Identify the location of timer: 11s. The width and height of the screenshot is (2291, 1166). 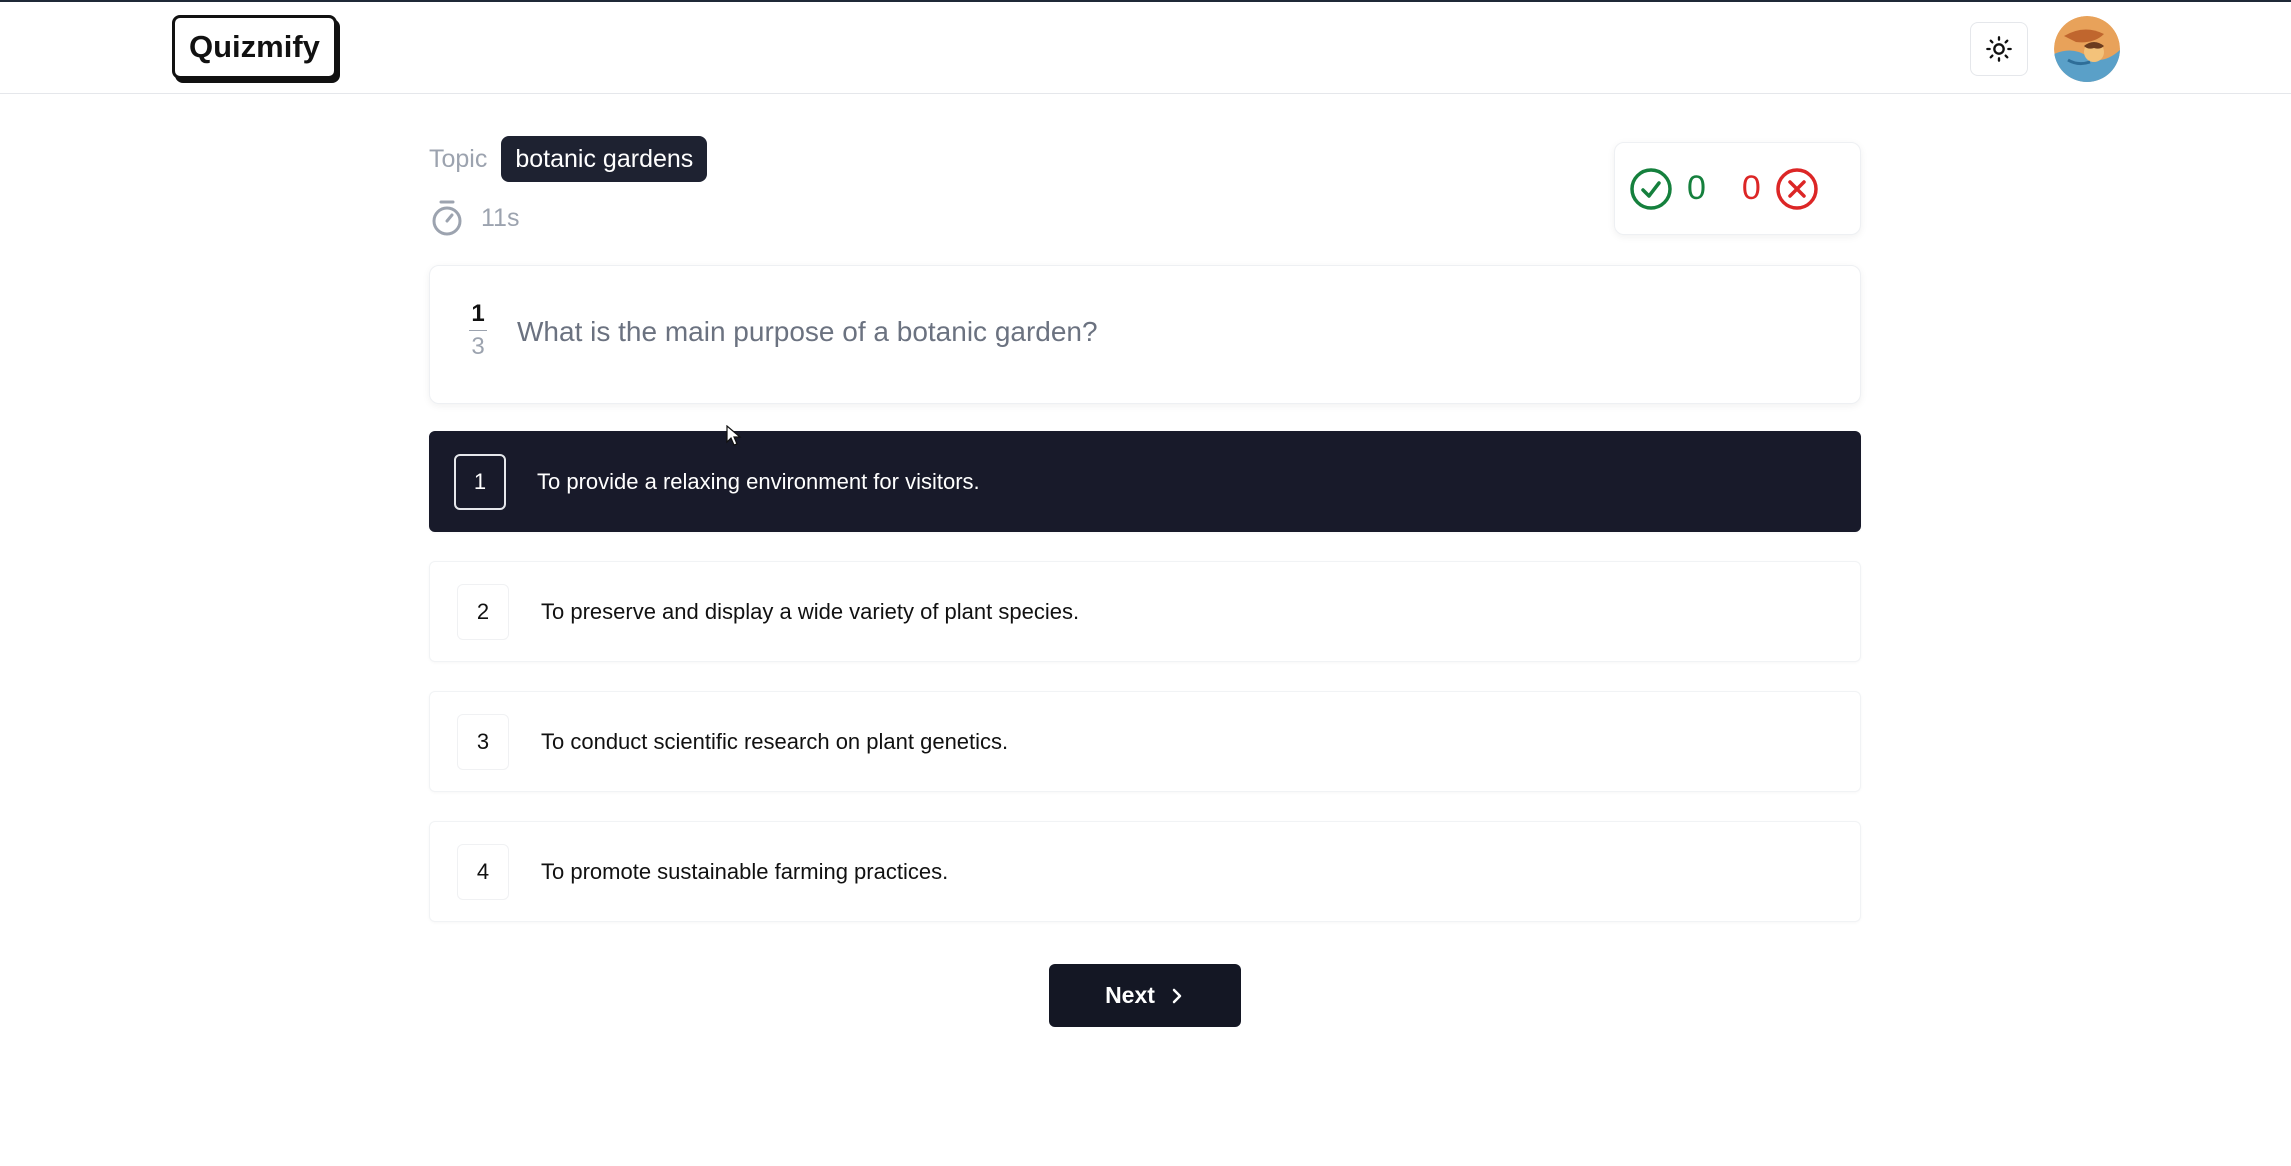
(474, 218).